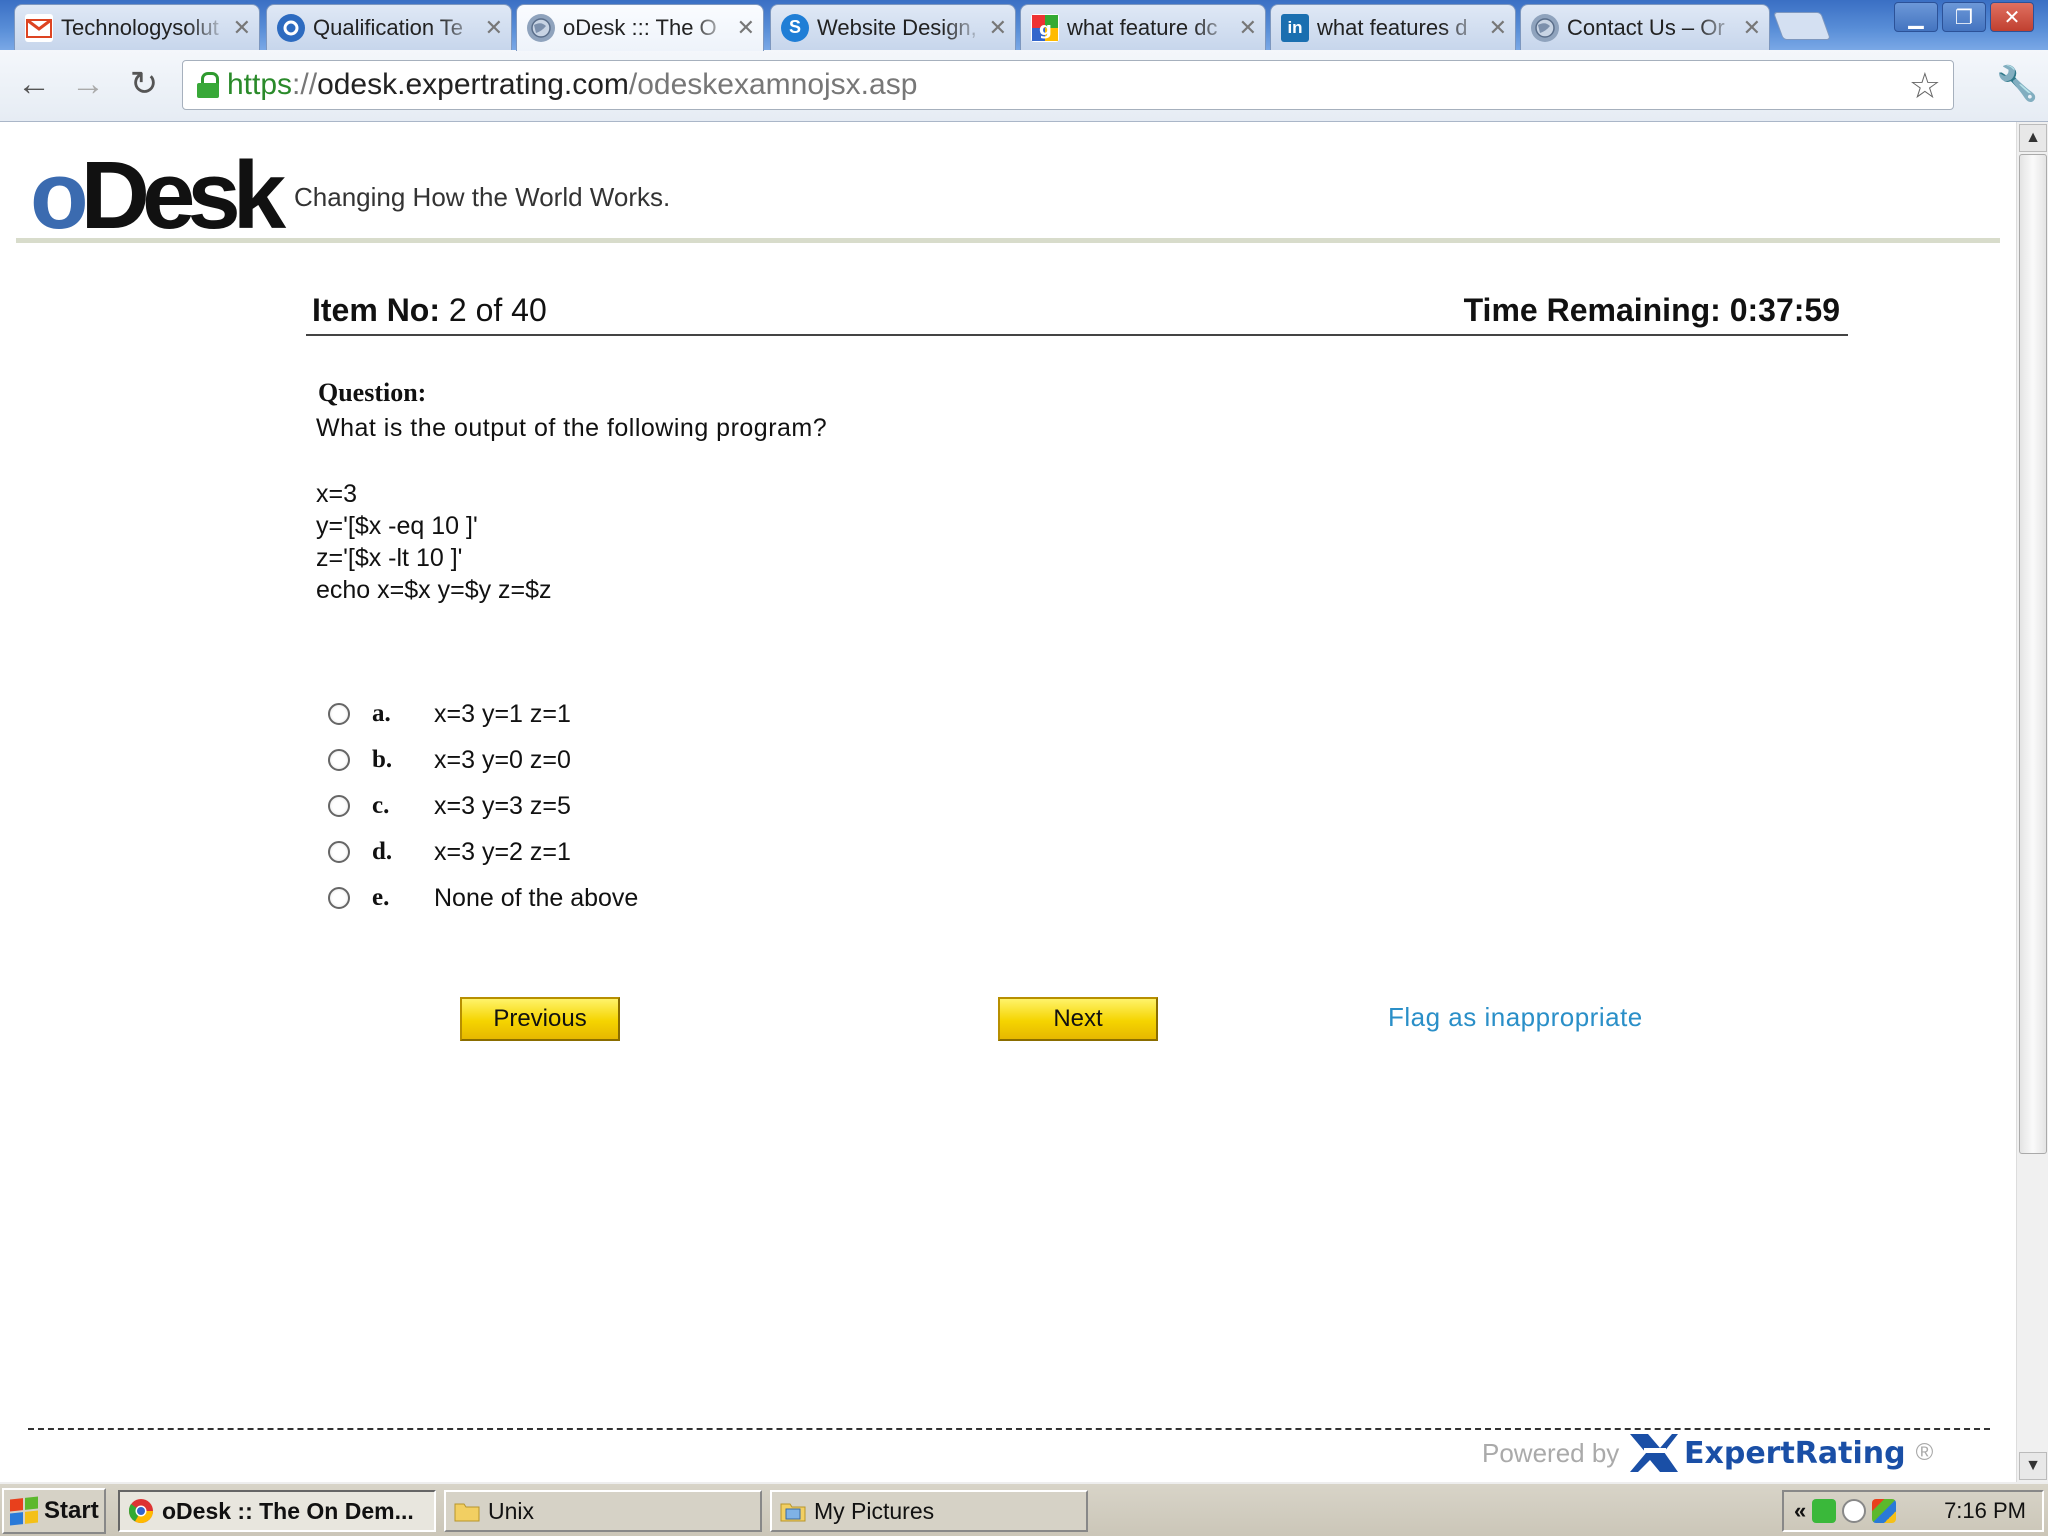  Describe the element at coordinates (1916, 17) in the screenshot. I see `minimize-icon: ▁` at that location.